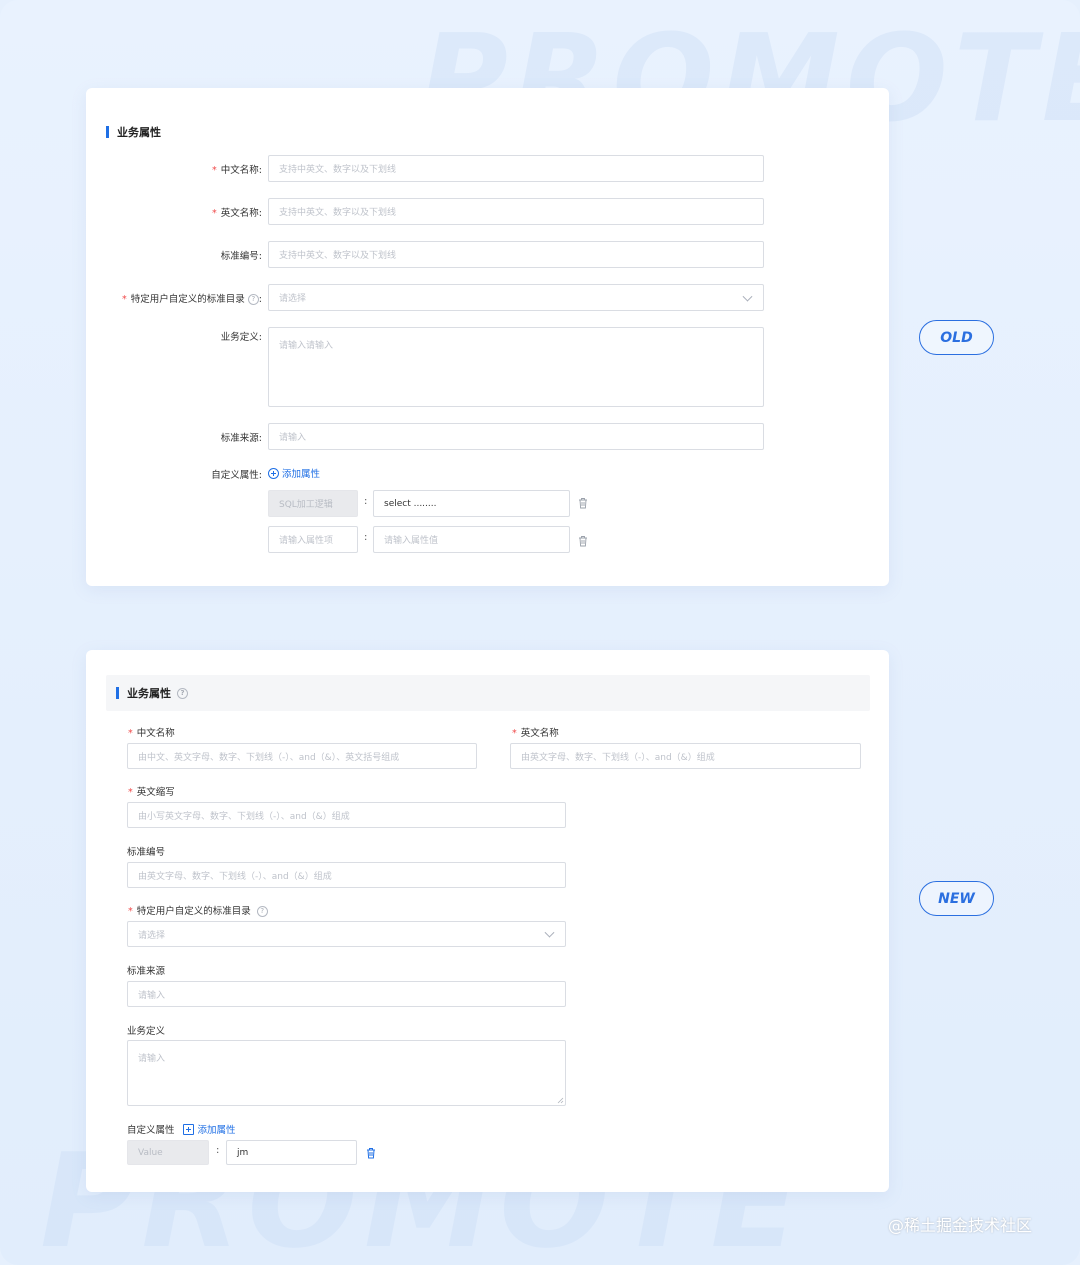  What do you see at coordinates (241, 170) in the screenshot?
I see `old-cn-name-label-text: 中文名称:` at bounding box center [241, 170].